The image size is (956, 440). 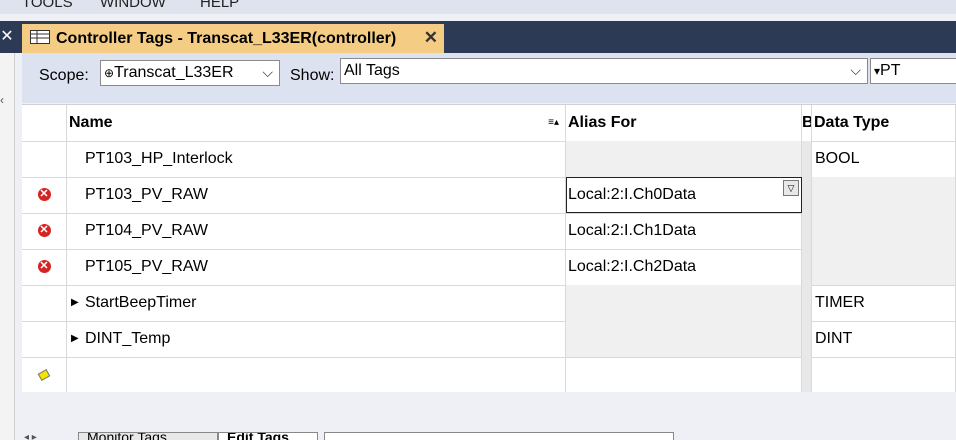 I want to click on left-pane: ‹, so click(x=7, y=246).